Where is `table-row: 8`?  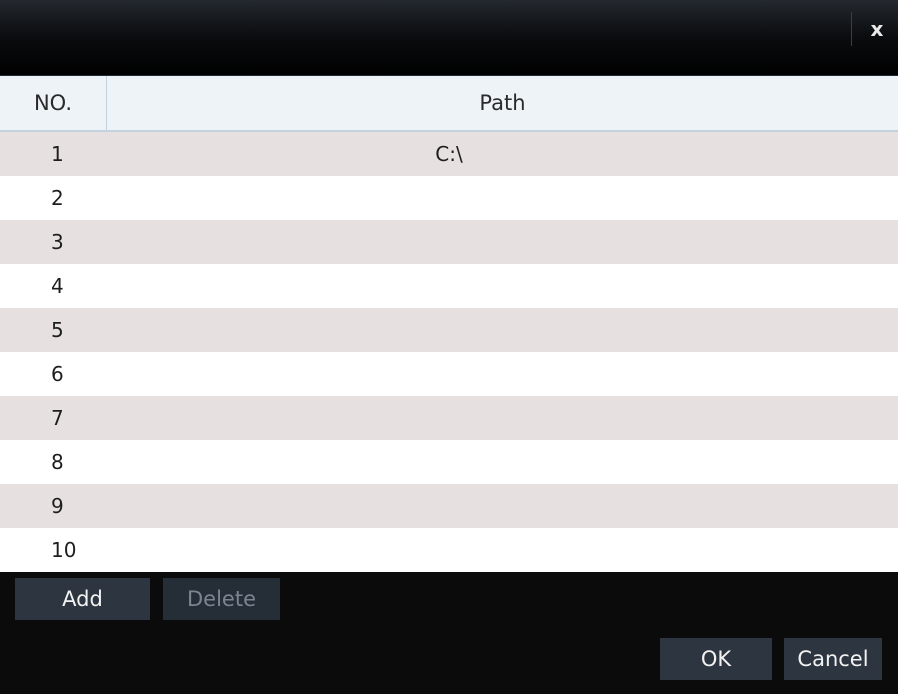
table-row: 8 is located at coordinates (449, 462).